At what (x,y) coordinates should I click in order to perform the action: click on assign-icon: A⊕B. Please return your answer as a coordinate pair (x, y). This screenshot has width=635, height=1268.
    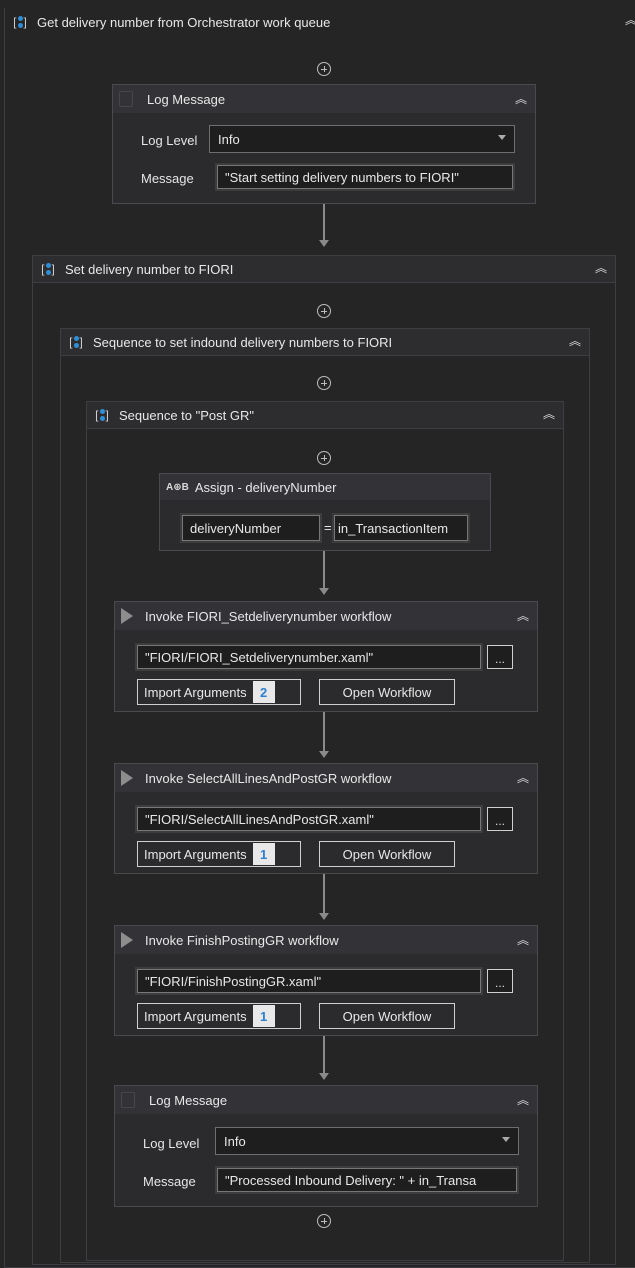
    Looking at the image, I should click on (177, 487).